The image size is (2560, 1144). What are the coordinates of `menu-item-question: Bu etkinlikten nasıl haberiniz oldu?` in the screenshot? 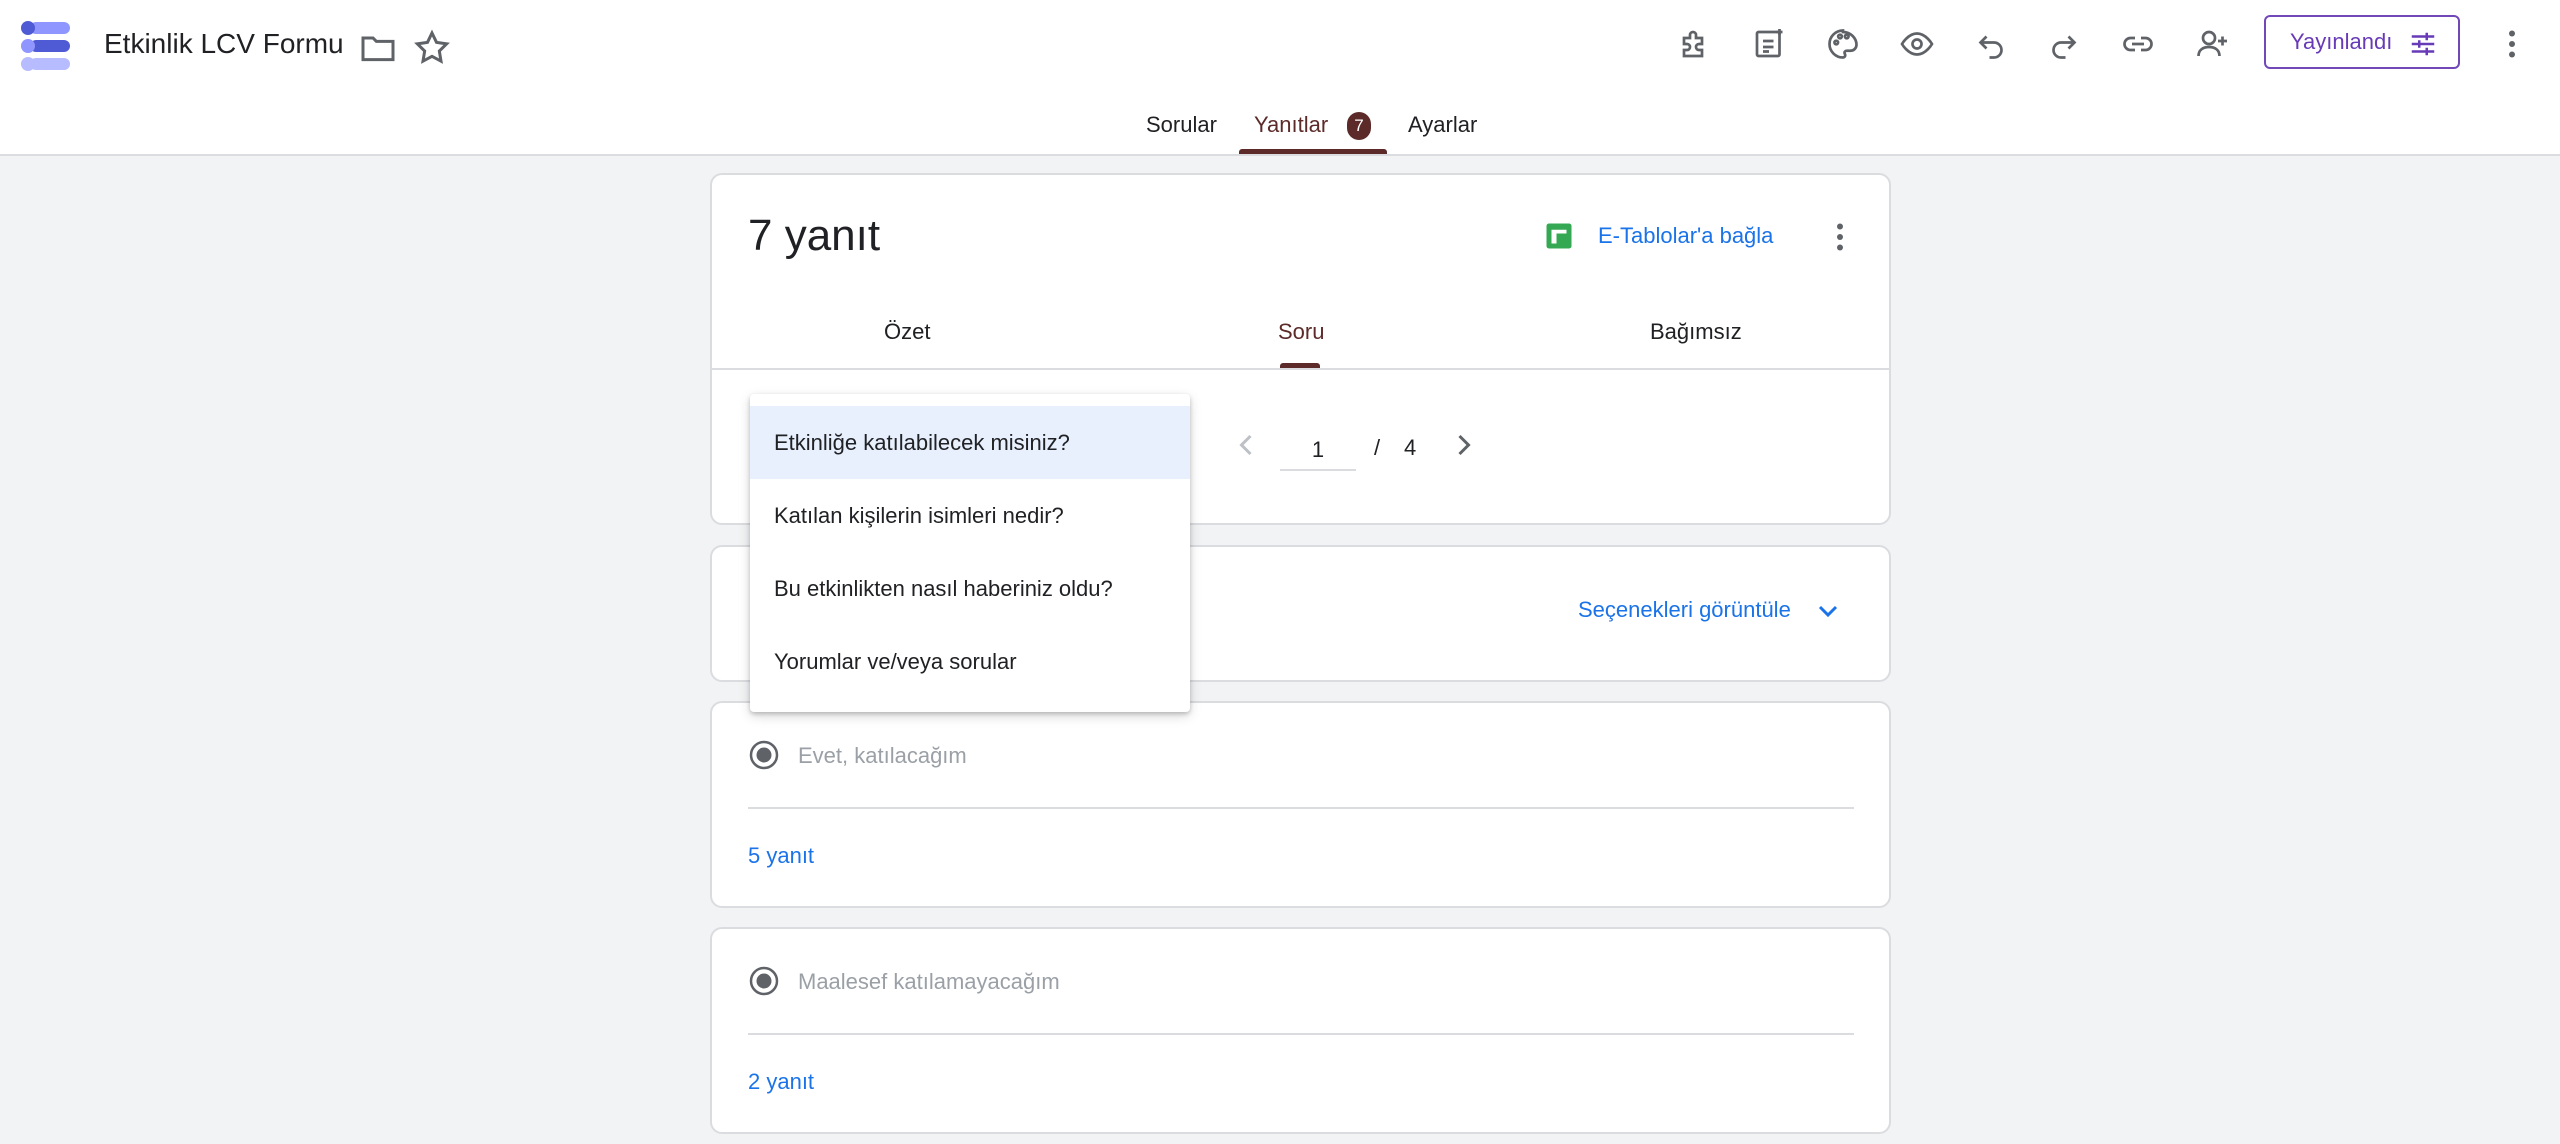 It's located at (970, 588).